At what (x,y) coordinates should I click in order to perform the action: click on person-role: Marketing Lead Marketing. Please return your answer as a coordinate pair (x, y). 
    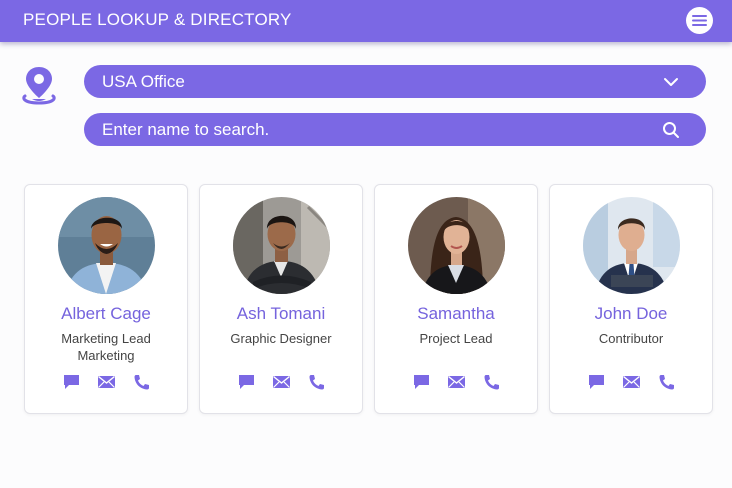
    Looking at the image, I should click on (106, 347).